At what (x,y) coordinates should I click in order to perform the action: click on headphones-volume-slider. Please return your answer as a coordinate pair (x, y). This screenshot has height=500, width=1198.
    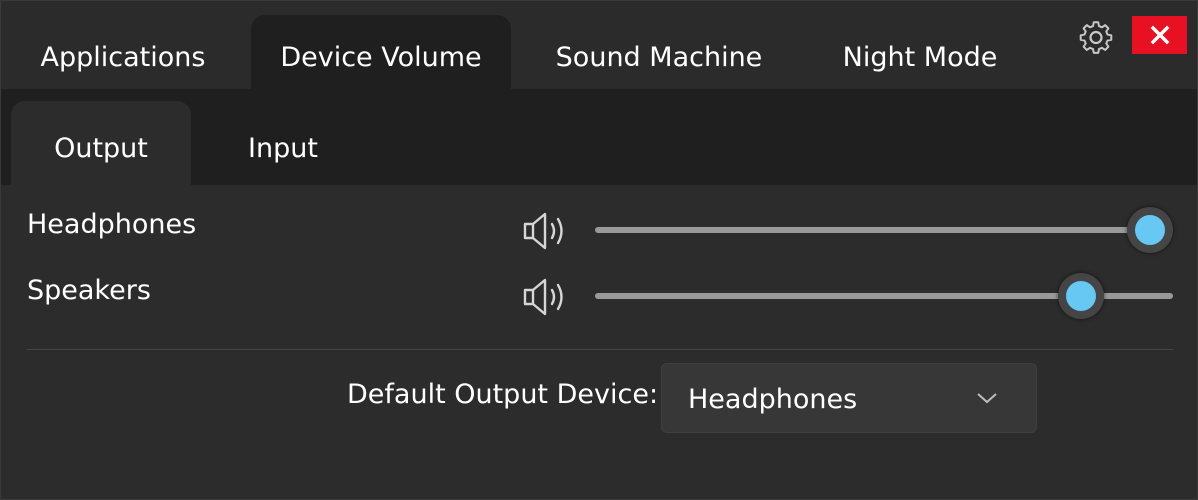
    Looking at the image, I should click on (884, 230).